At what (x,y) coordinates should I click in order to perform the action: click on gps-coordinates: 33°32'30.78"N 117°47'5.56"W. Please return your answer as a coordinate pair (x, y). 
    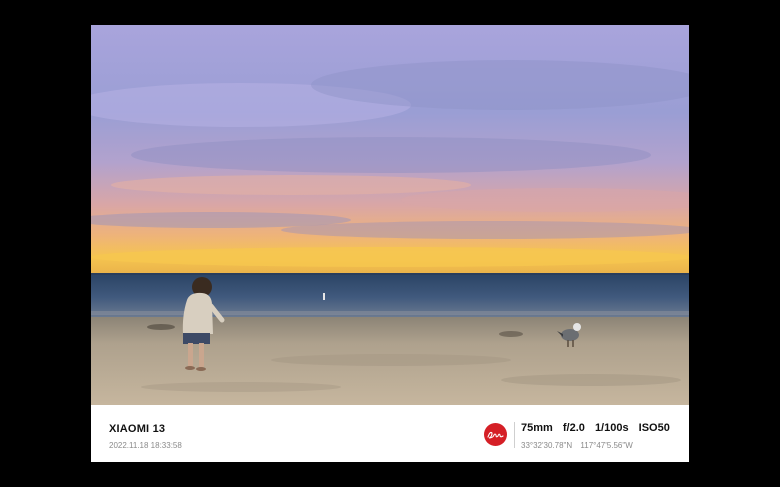
    Looking at the image, I should click on (580, 445).